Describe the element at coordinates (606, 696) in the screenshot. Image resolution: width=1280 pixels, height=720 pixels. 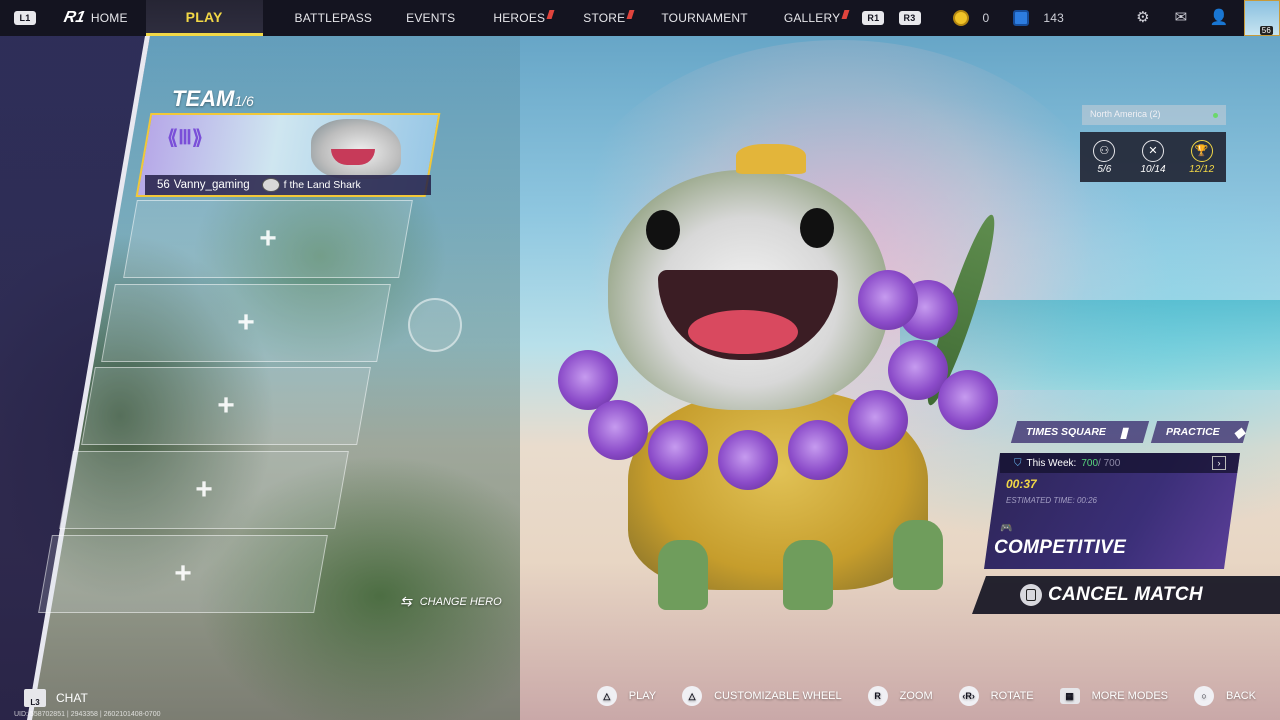
I see `triangle-button-icon: △` at that location.